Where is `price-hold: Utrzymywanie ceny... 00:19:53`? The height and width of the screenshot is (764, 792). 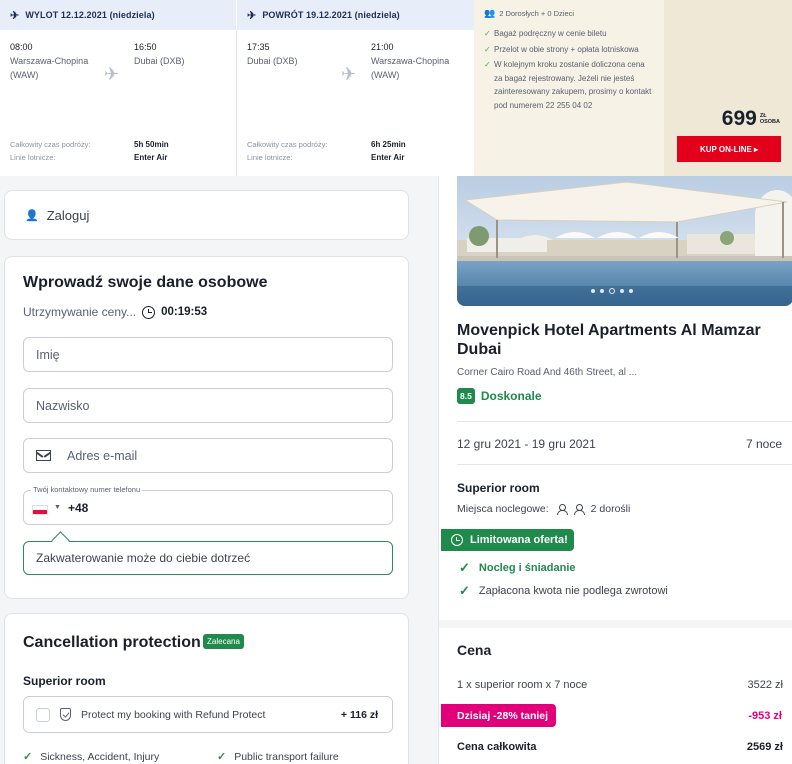
price-hold: Utrzymywanie ceny... 00:19:53 is located at coordinates (115, 312).